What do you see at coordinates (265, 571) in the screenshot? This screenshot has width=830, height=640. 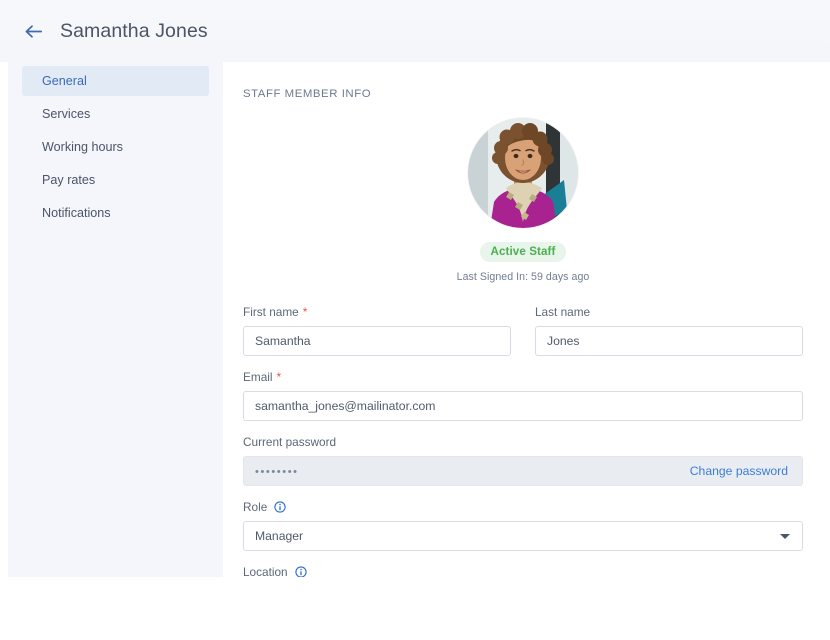 I see `location-label-text: Location` at bounding box center [265, 571].